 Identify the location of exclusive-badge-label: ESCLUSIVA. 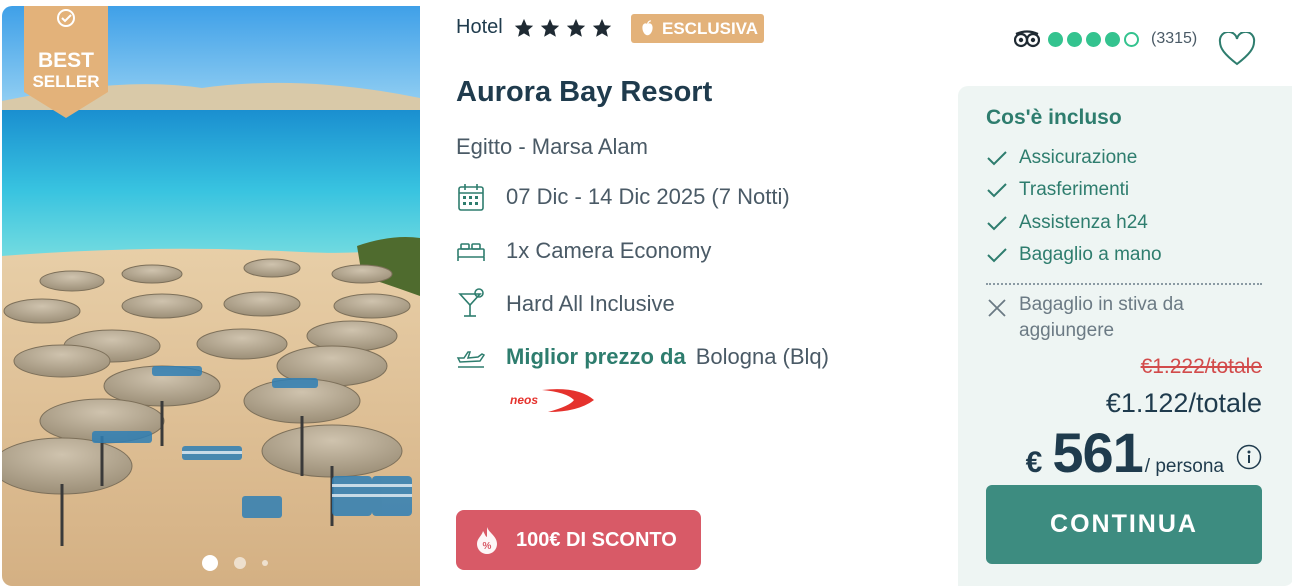
(710, 28).